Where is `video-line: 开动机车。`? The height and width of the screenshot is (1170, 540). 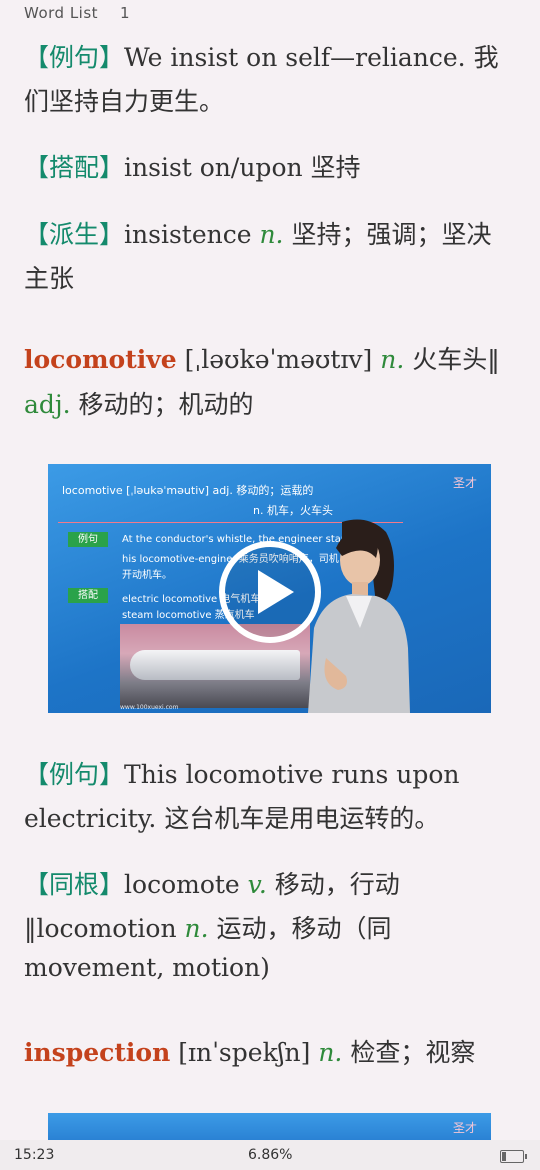 video-line: 开动机车。 is located at coordinates (147, 575).